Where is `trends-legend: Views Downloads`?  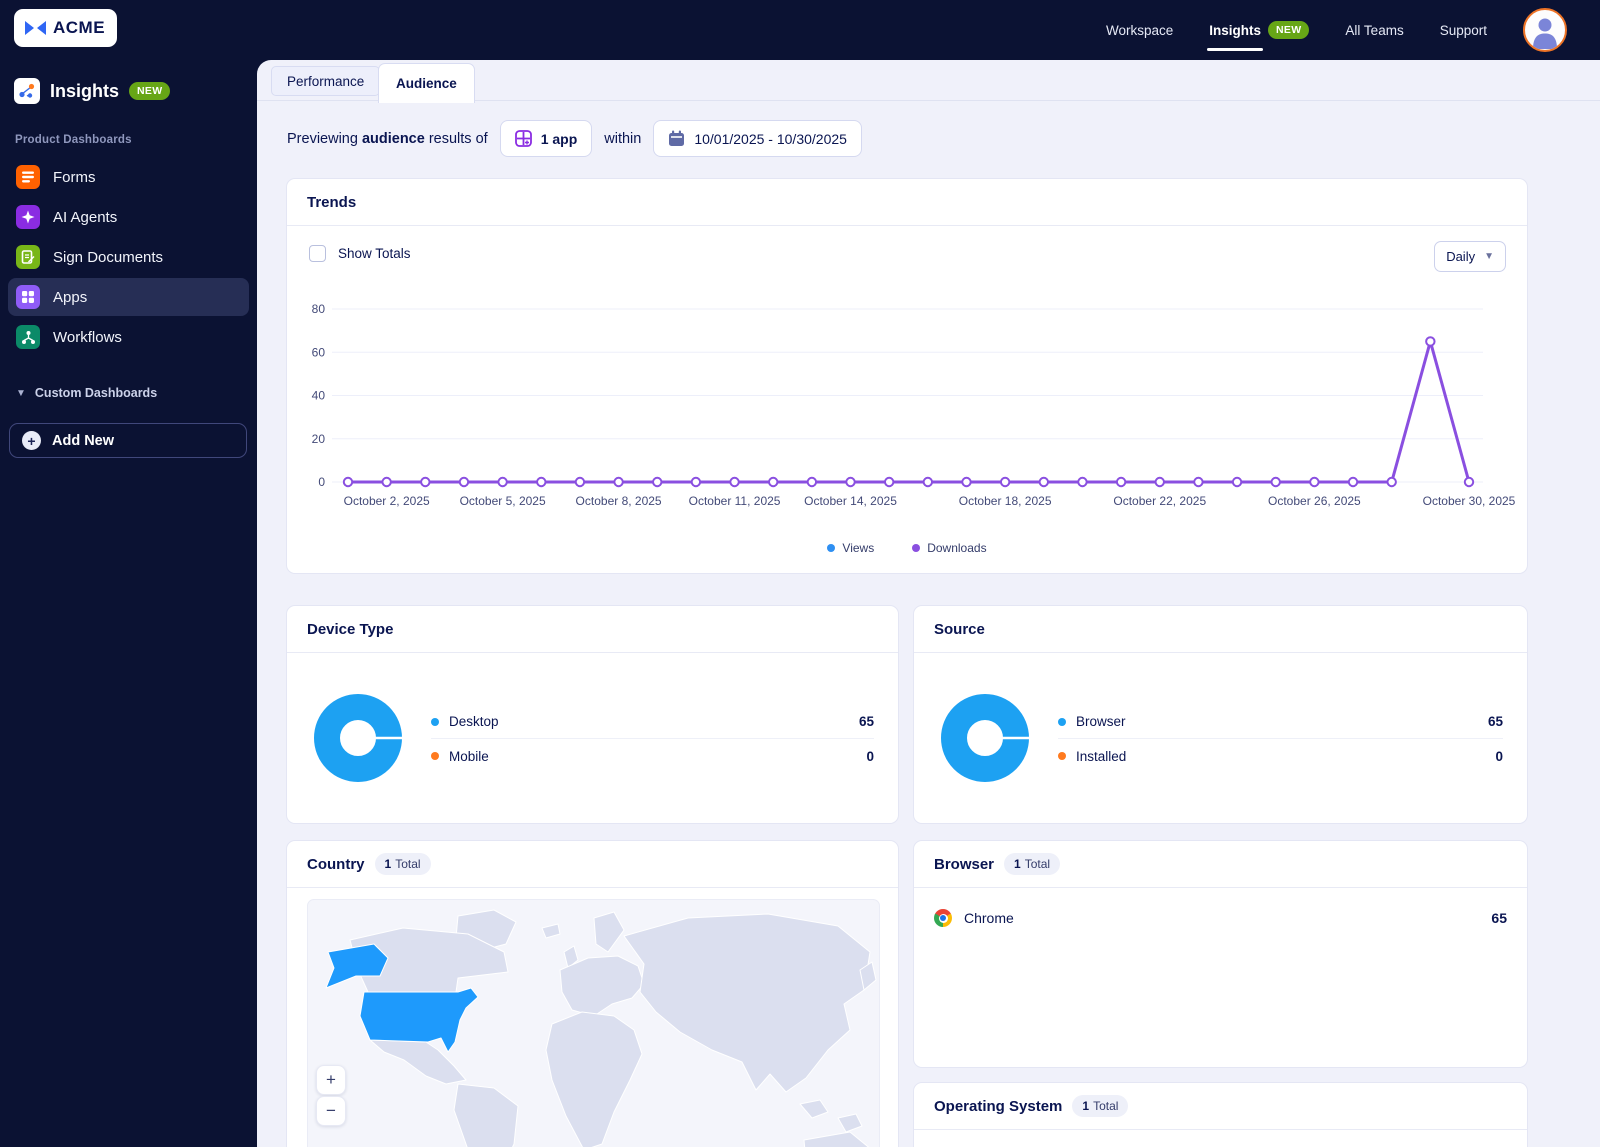
trends-legend: Views Downloads is located at coordinates (907, 548).